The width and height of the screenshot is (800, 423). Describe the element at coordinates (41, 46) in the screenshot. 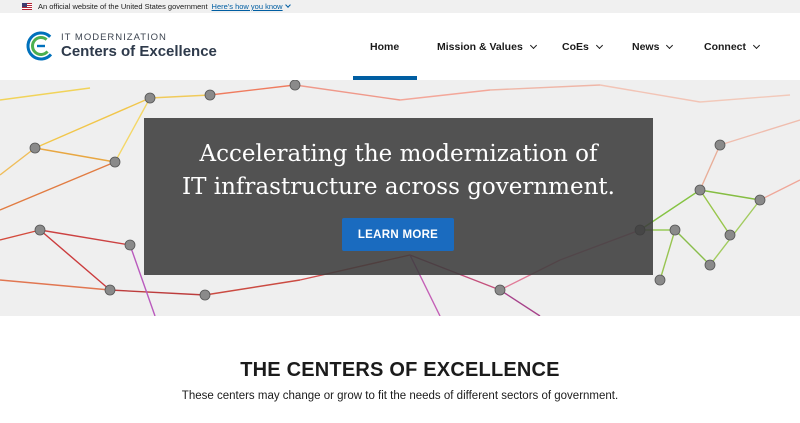

I see `coe-logo-icon` at that location.